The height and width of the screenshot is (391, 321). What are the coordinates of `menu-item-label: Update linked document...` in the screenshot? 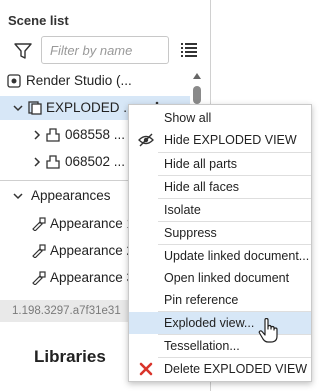 It's located at (237, 256).